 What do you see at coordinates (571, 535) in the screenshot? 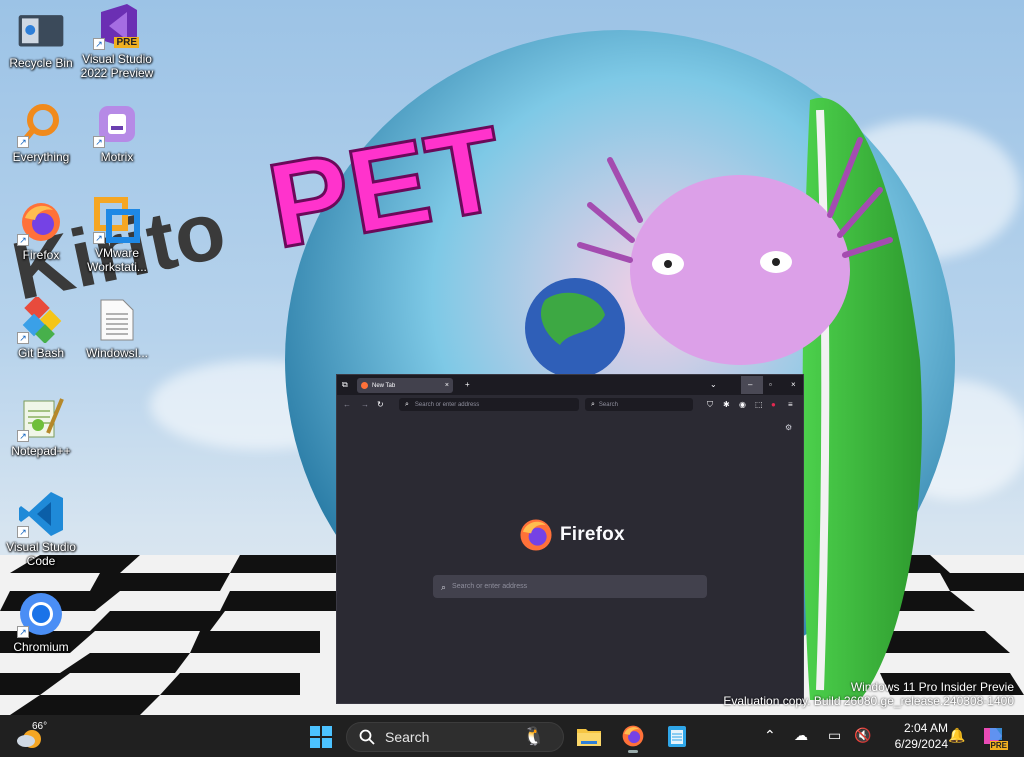
I see `firefox-brand: Firefox` at bounding box center [571, 535].